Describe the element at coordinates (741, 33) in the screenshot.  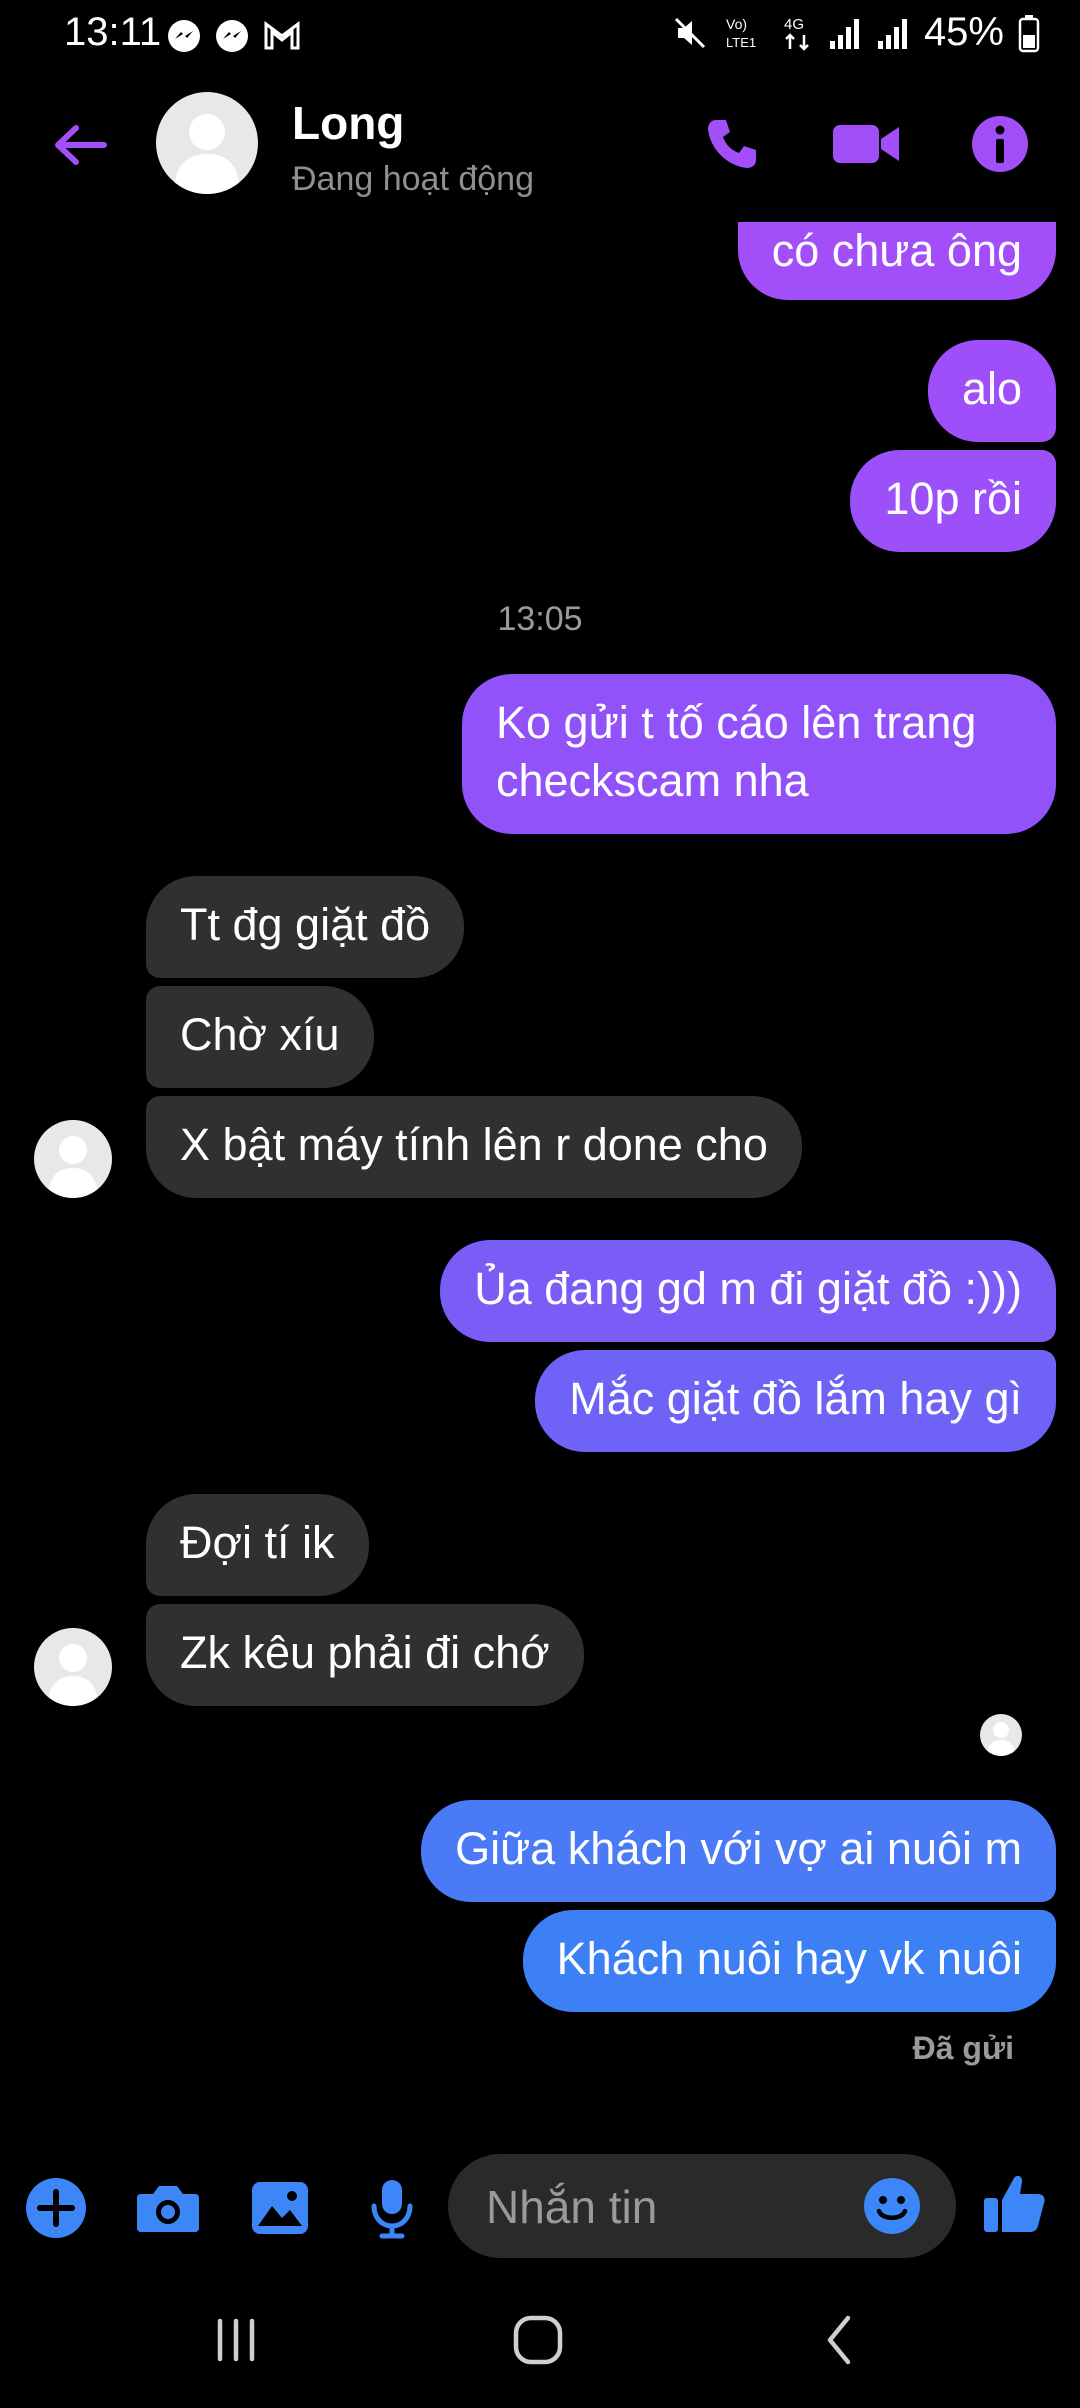
I see `volte-icon: Vo) LTE1` at that location.